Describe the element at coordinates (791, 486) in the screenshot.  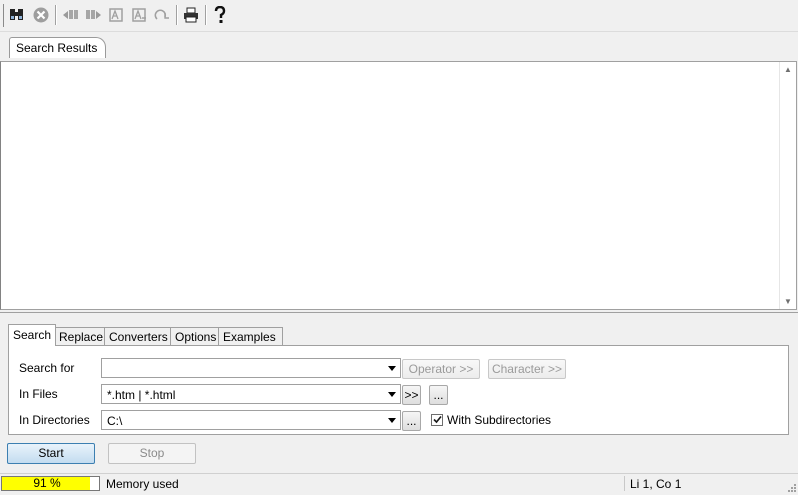
I see `resize-grip-icon` at that location.